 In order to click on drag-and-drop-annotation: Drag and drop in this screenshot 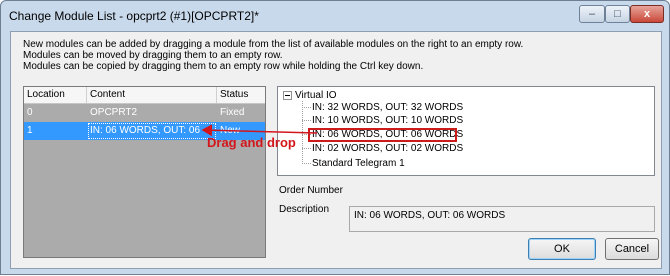, I will do `click(251, 142)`.